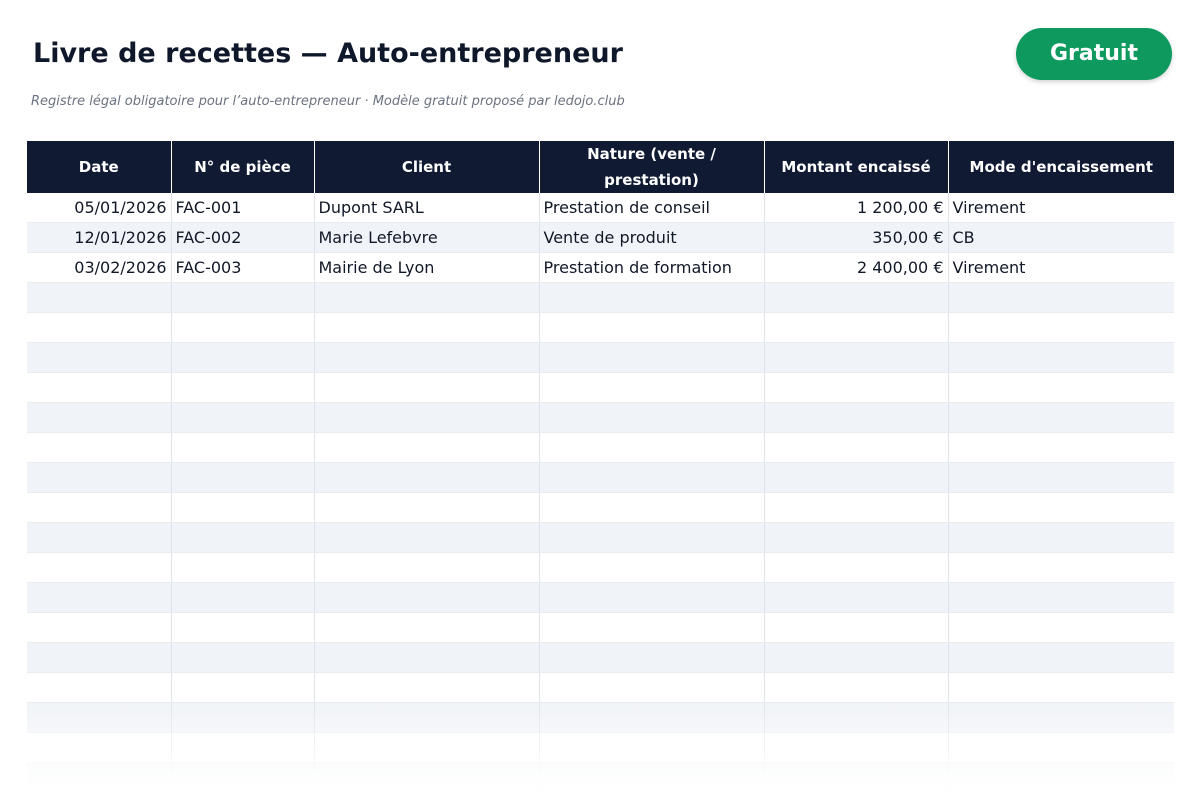 The height and width of the screenshot is (800, 1200). Describe the element at coordinates (242, 167) in the screenshot. I see `column-header-document-number: N° de pièce` at that location.